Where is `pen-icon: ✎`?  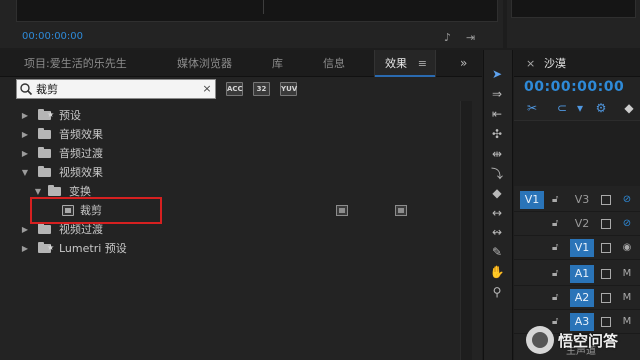
pen-icon: ✎ is located at coordinates (497, 252).